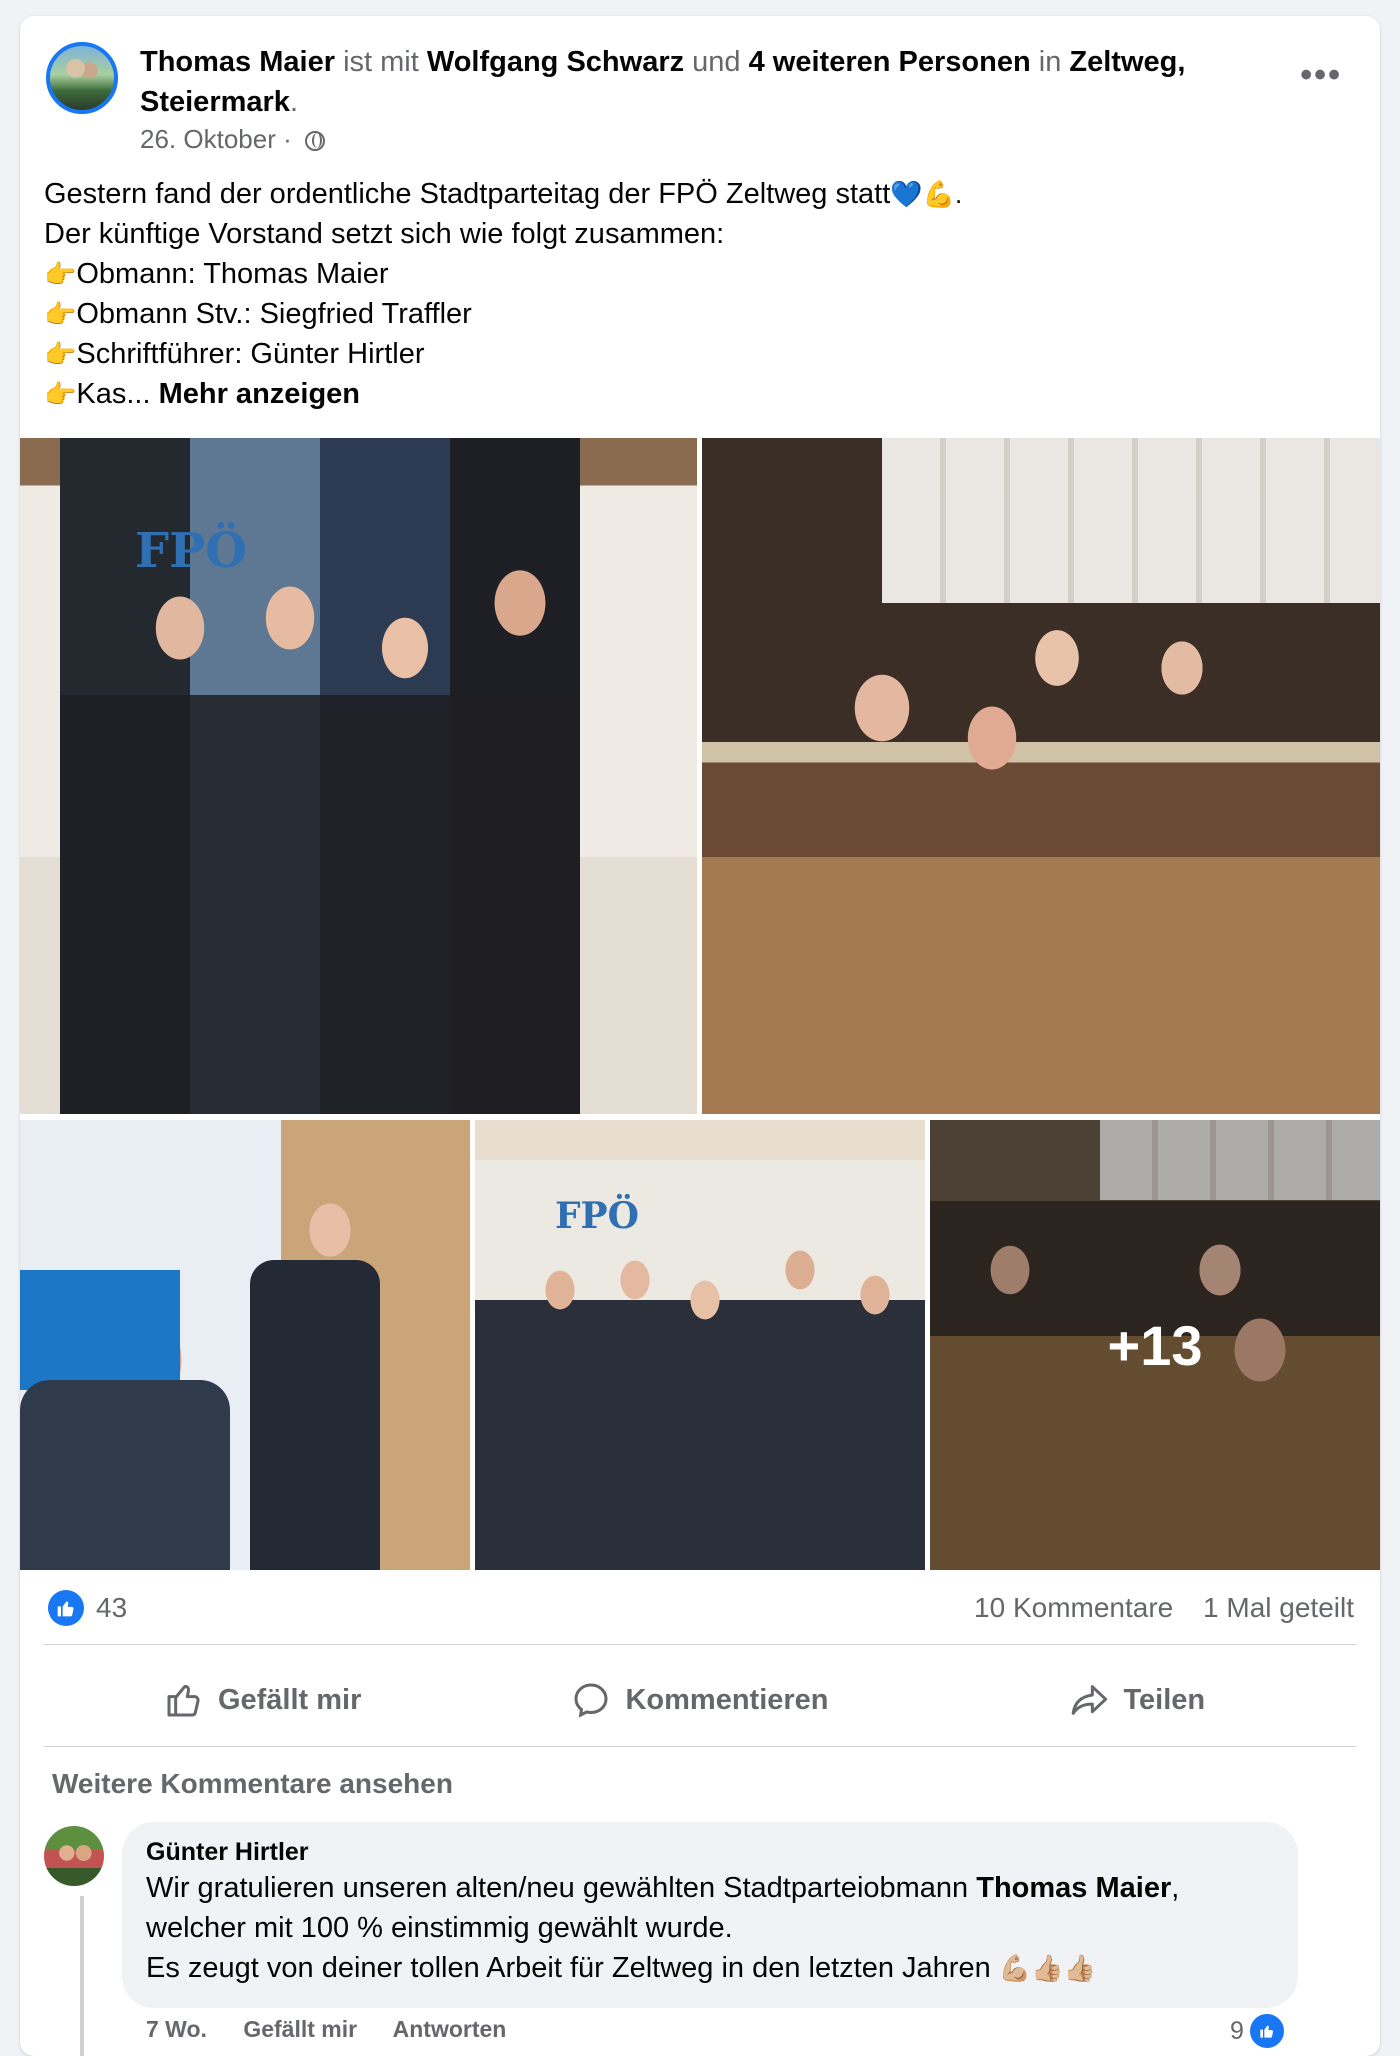 This screenshot has height=2056, width=1400. I want to click on text-line: 👉Kas... Mehr anzeigen, so click(202, 394).